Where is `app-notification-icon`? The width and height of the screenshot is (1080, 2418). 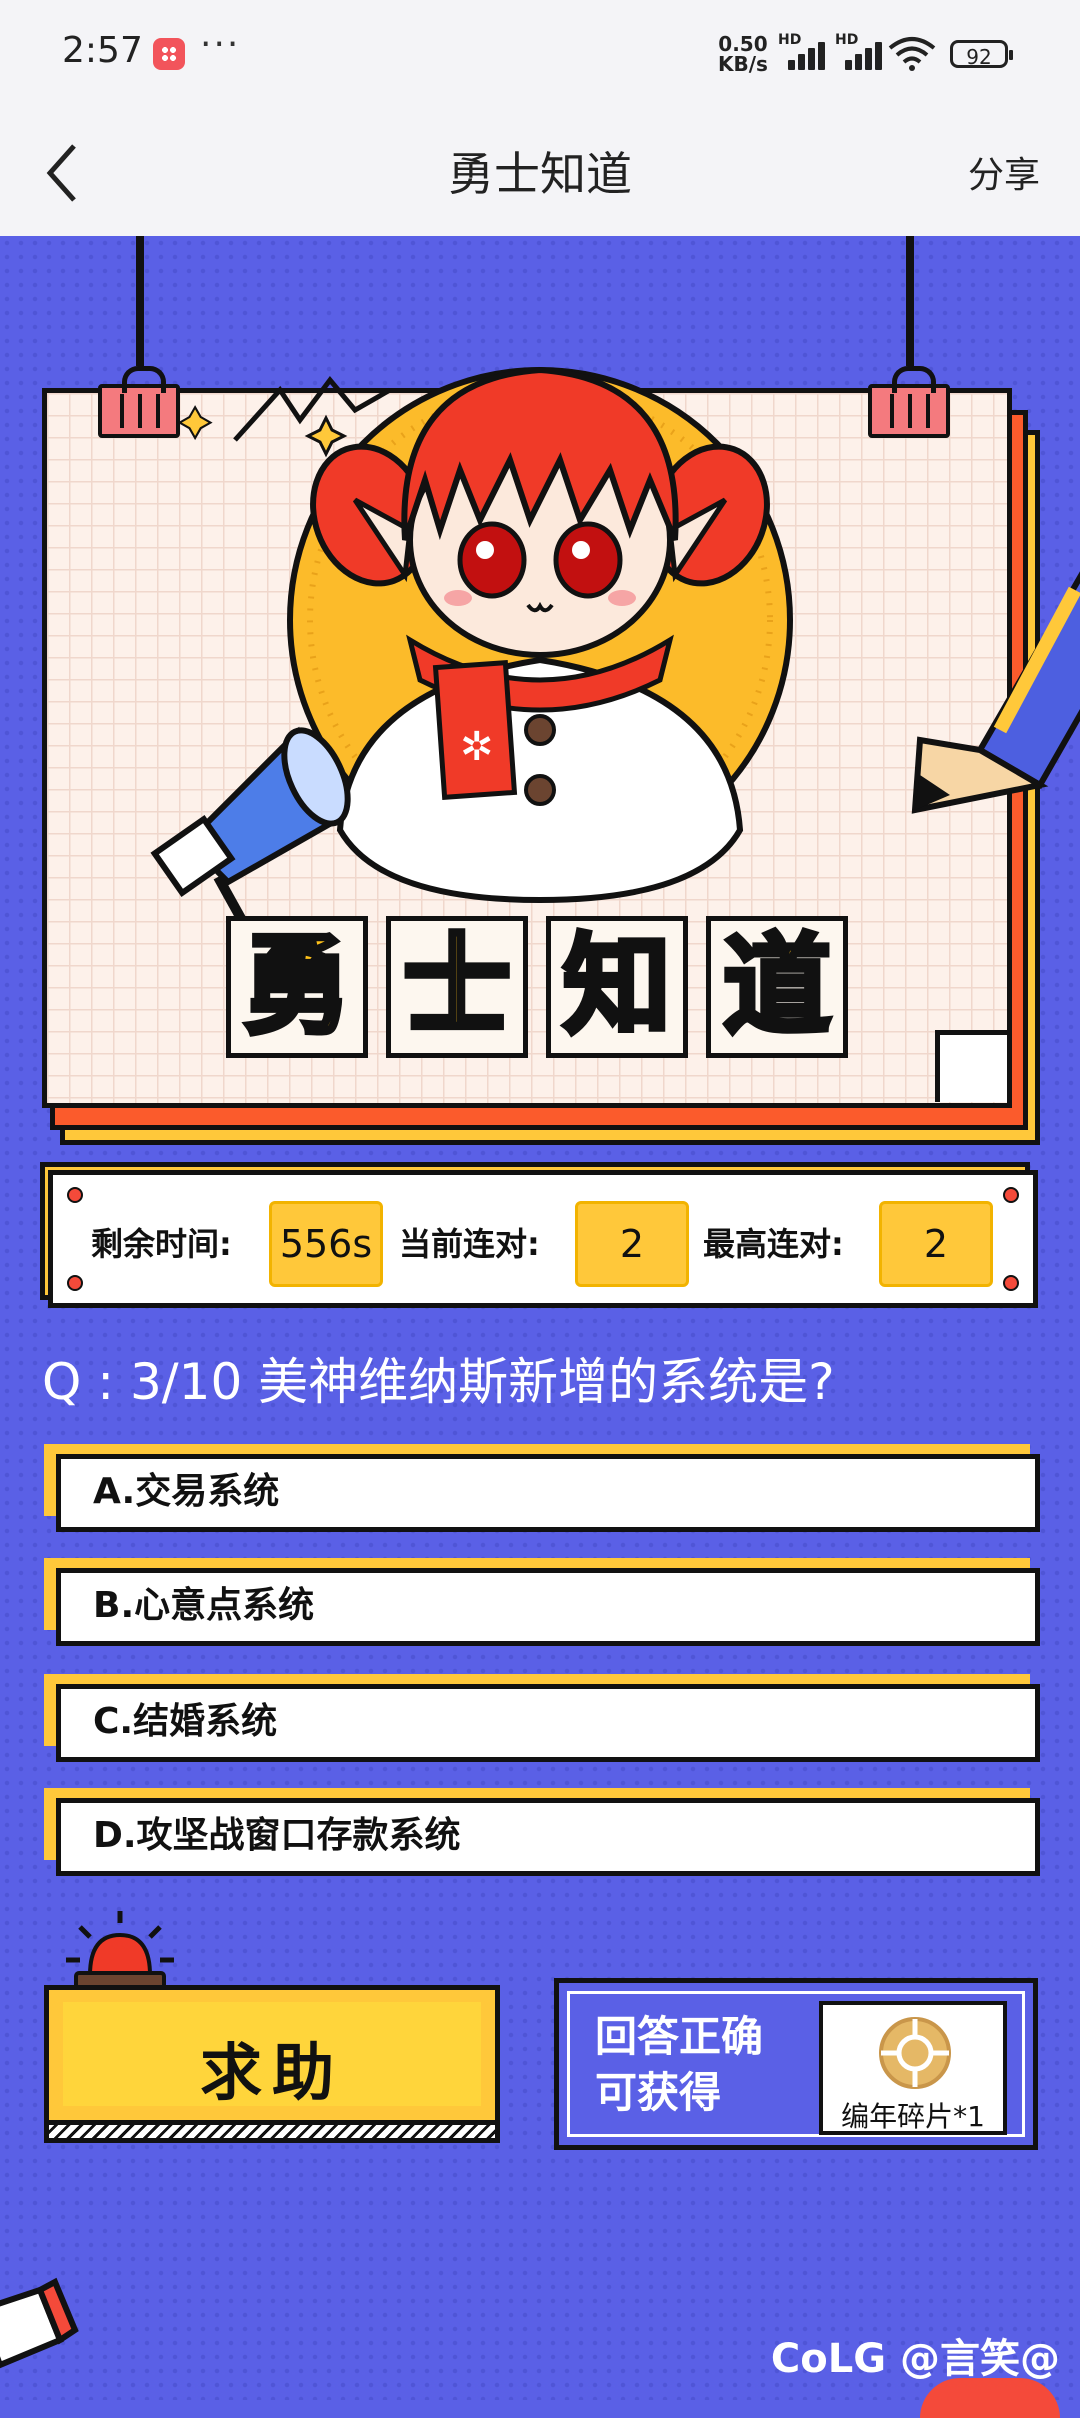 app-notification-icon is located at coordinates (169, 54).